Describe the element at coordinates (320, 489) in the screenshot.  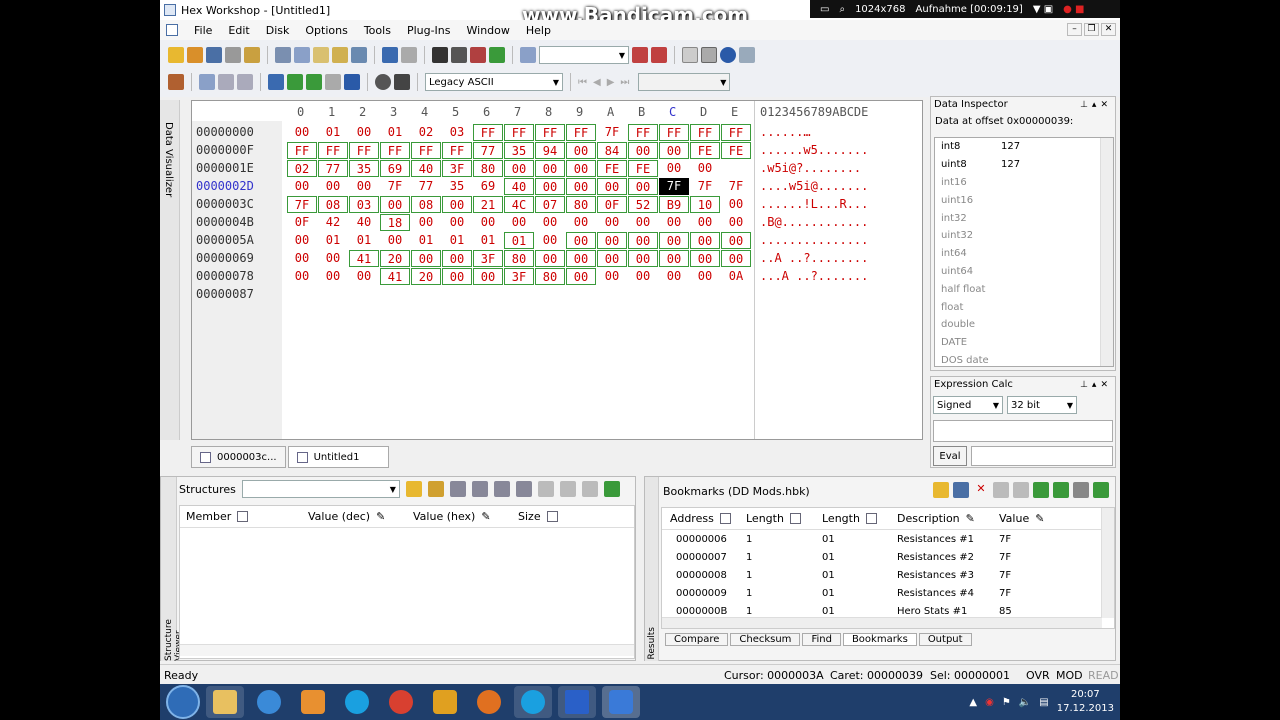
I see `structures-select: ▼` at that location.